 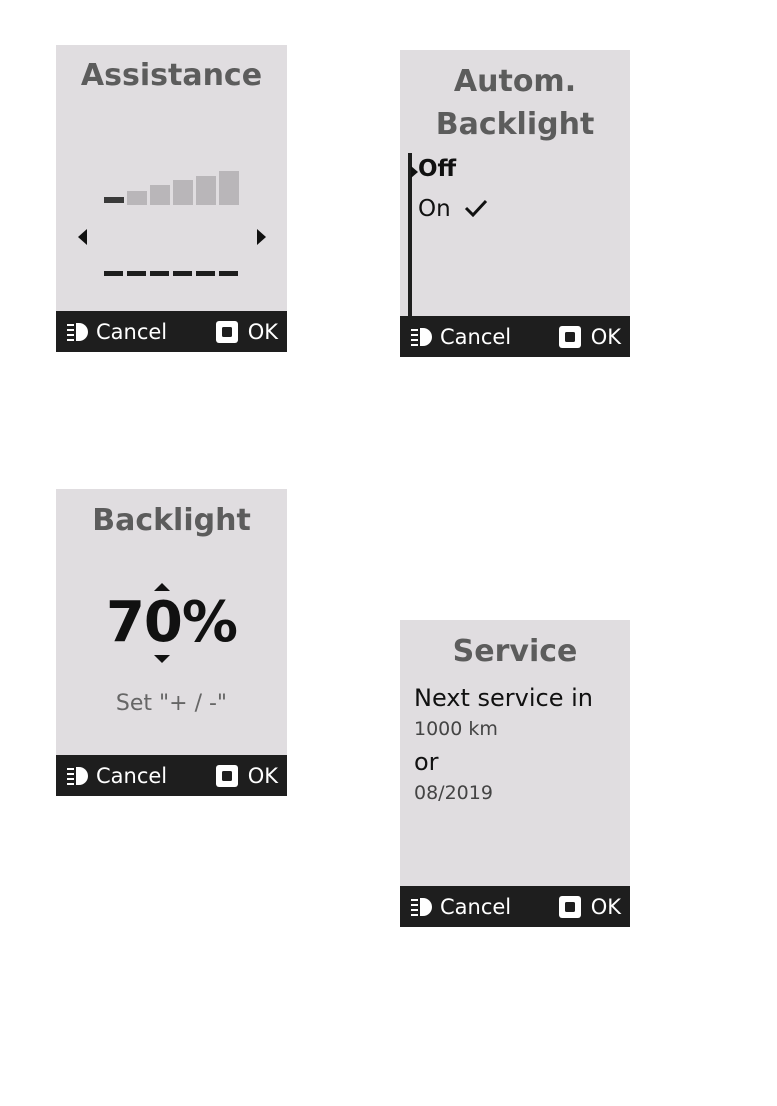 What do you see at coordinates (515, 203) in the screenshot?
I see `autom-backlight-screen: Autom. Backlight Off On Cancel OK` at bounding box center [515, 203].